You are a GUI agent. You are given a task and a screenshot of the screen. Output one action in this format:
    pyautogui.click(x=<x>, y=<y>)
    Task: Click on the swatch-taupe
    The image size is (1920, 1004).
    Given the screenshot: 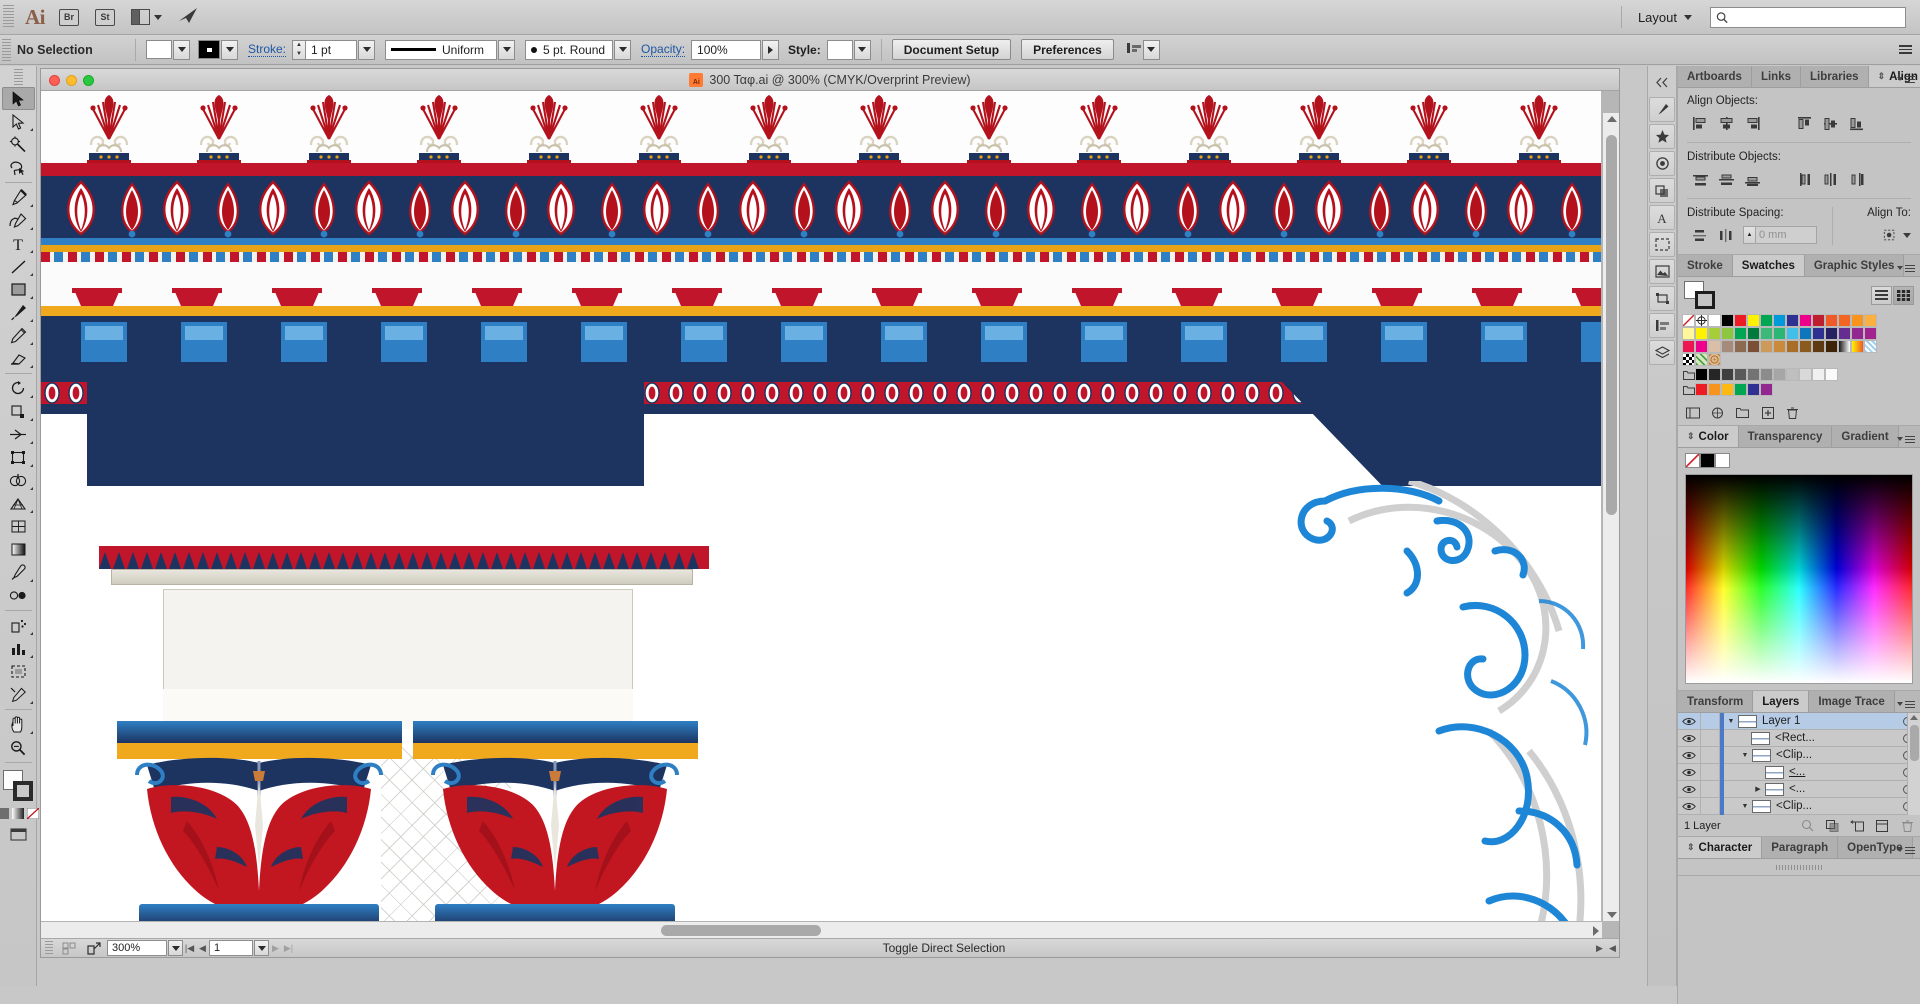 What is the action you would take?
    pyautogui.click(x=1727, y=346)
    